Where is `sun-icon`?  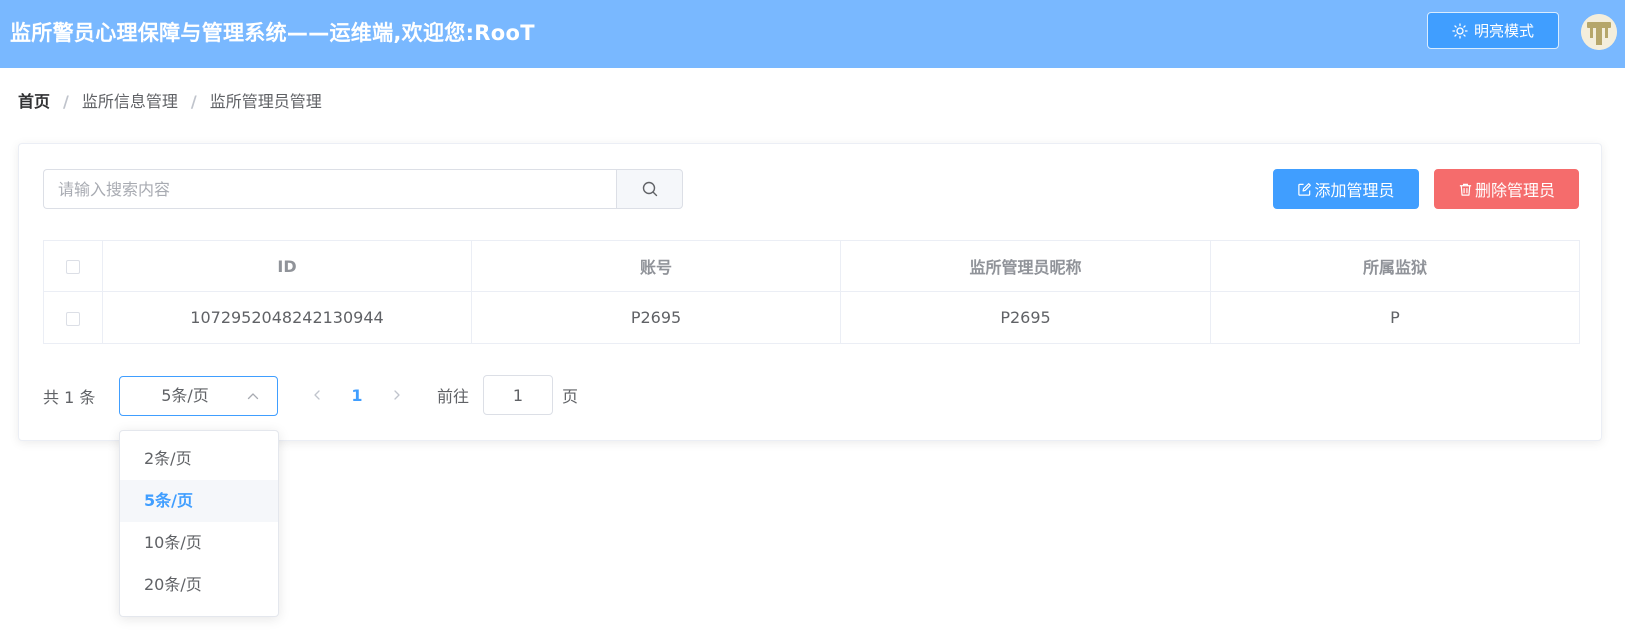
sun-icon is located at coordinates (1460, 30).